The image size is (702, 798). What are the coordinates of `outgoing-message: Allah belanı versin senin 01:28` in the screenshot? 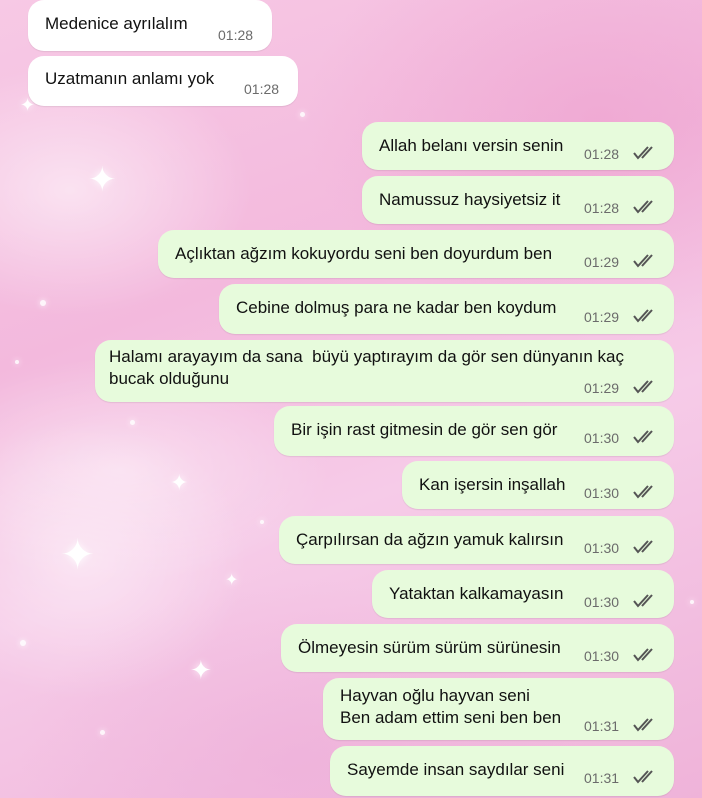 It's located at (518, 146).